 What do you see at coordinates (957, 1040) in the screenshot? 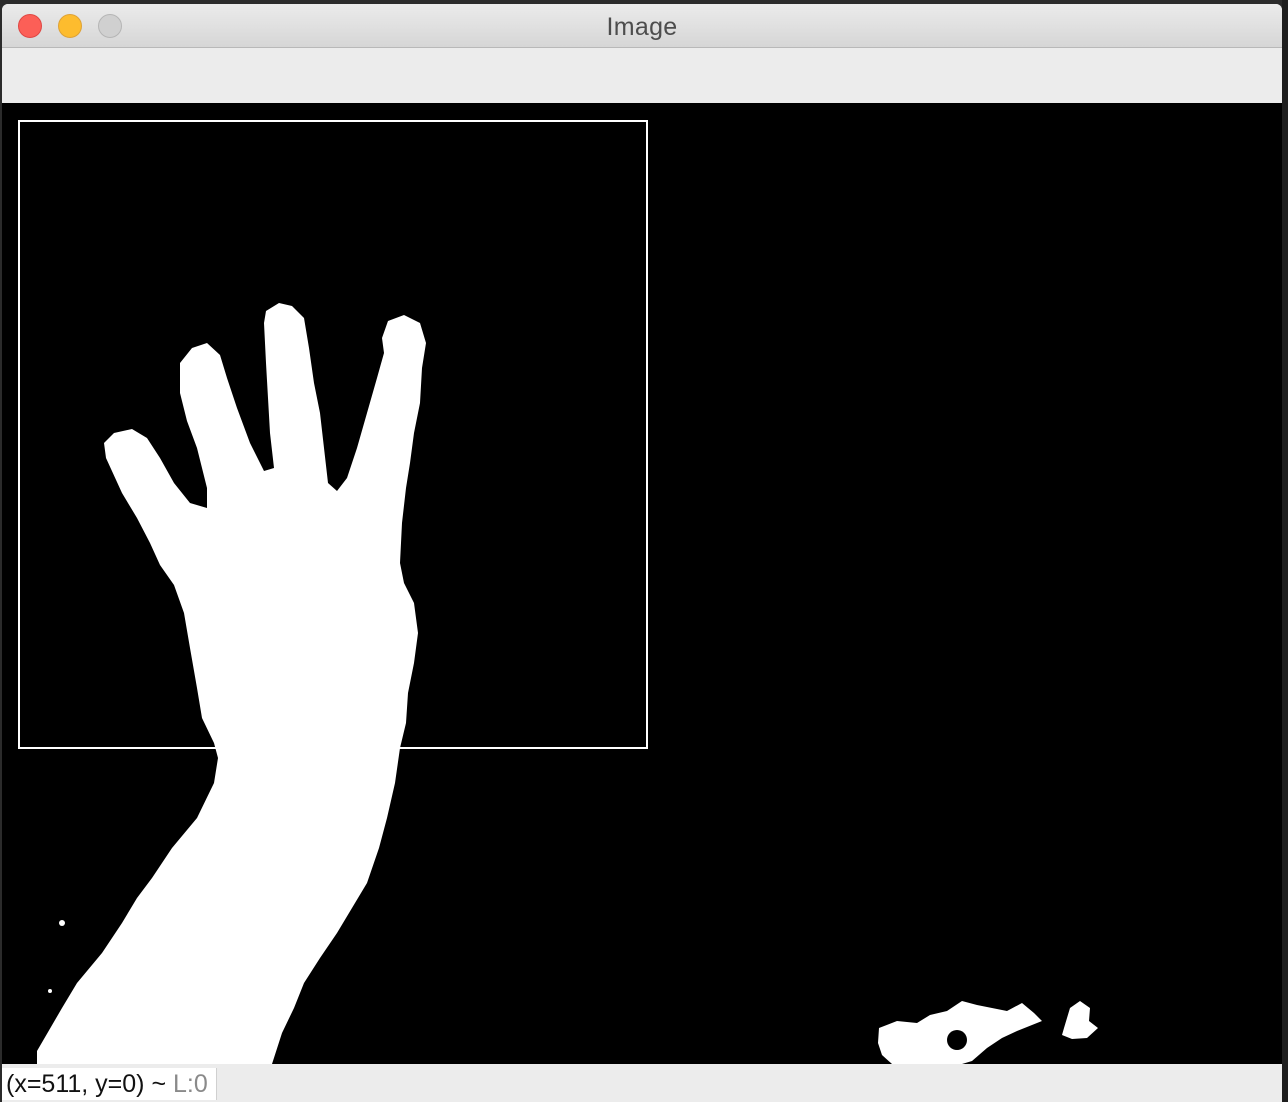
I see `blob-hole` at bounding box center [957, 1040].